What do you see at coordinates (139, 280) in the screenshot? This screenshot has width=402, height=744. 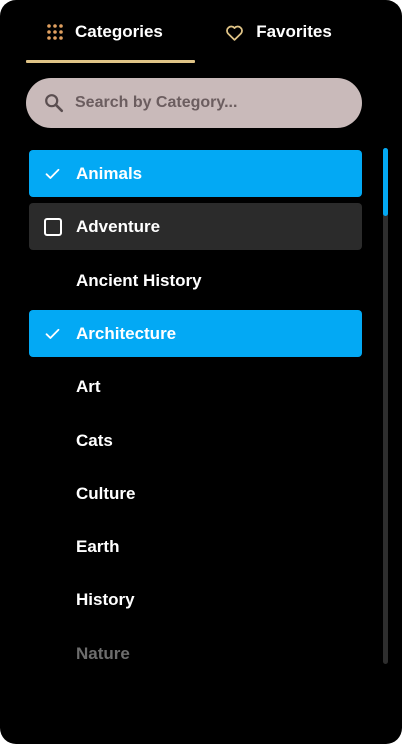 I see `category-label: Ancient History` at bounding box center [139, 280].